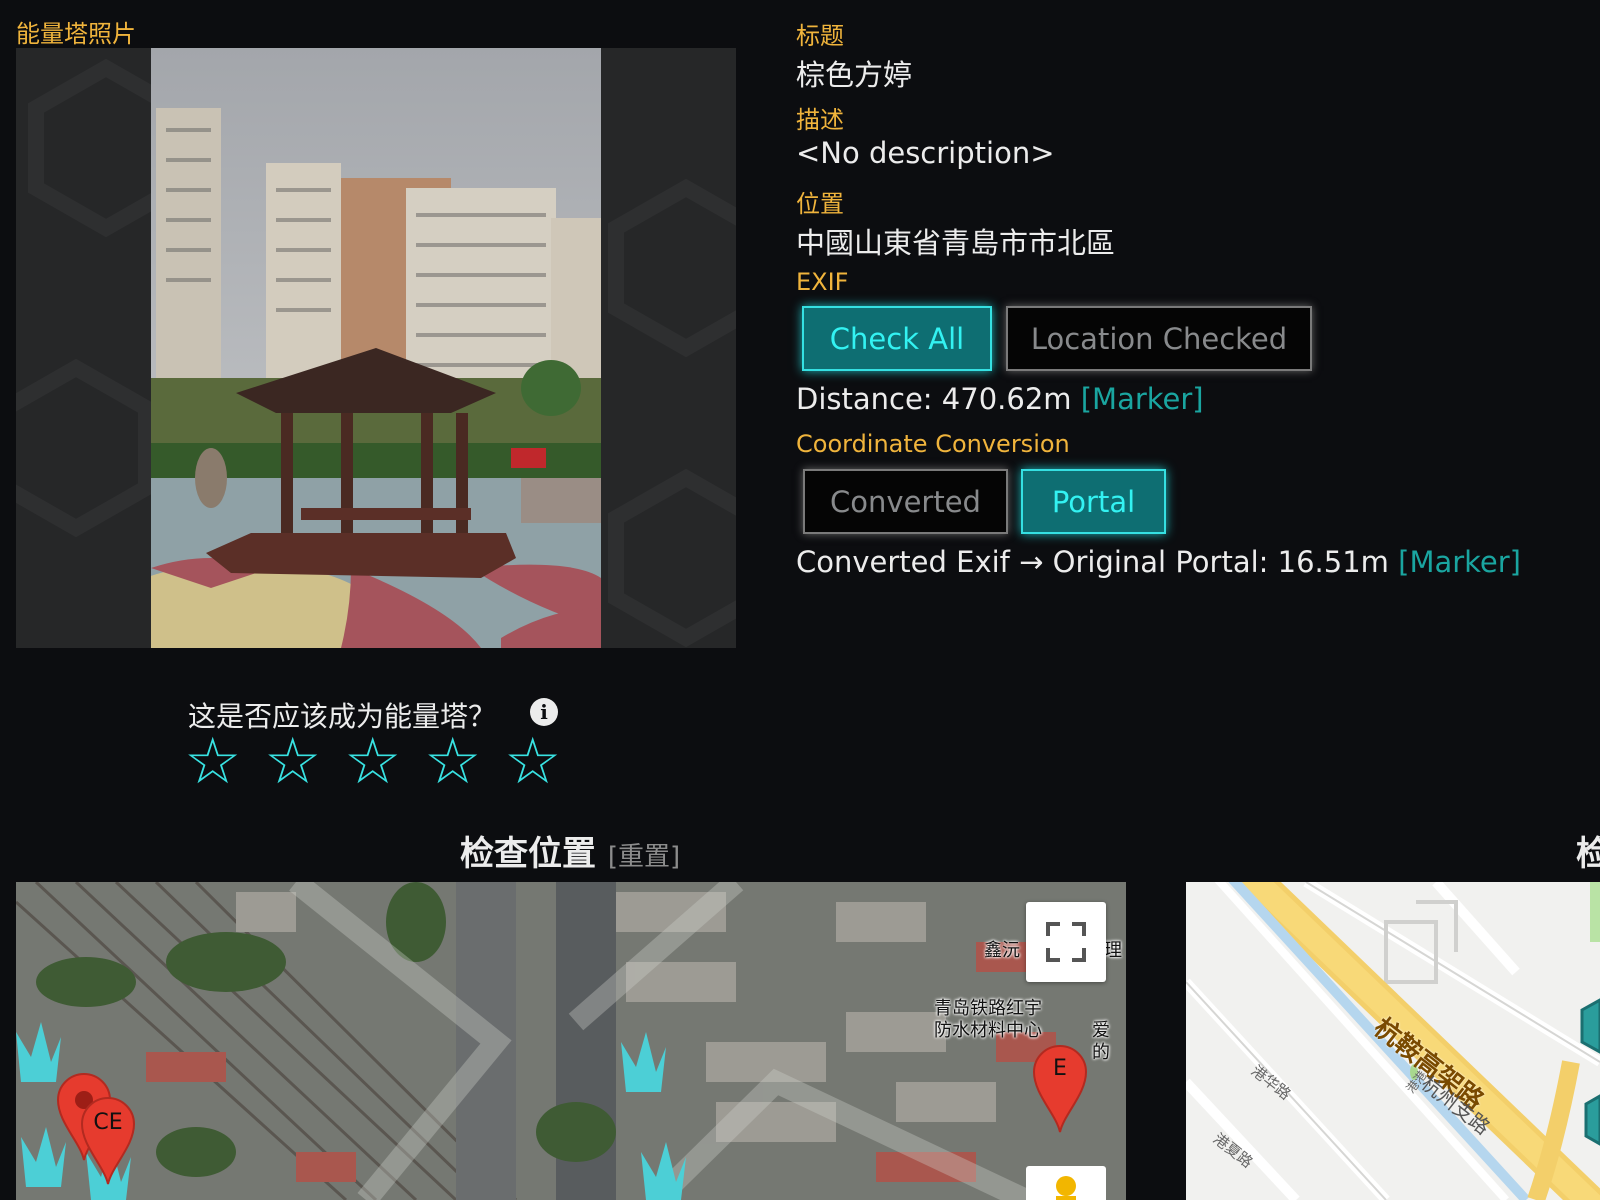 The height and width of the screenshot is (1200, 1600). I want to click on info-icon: i, so click(544, 712).